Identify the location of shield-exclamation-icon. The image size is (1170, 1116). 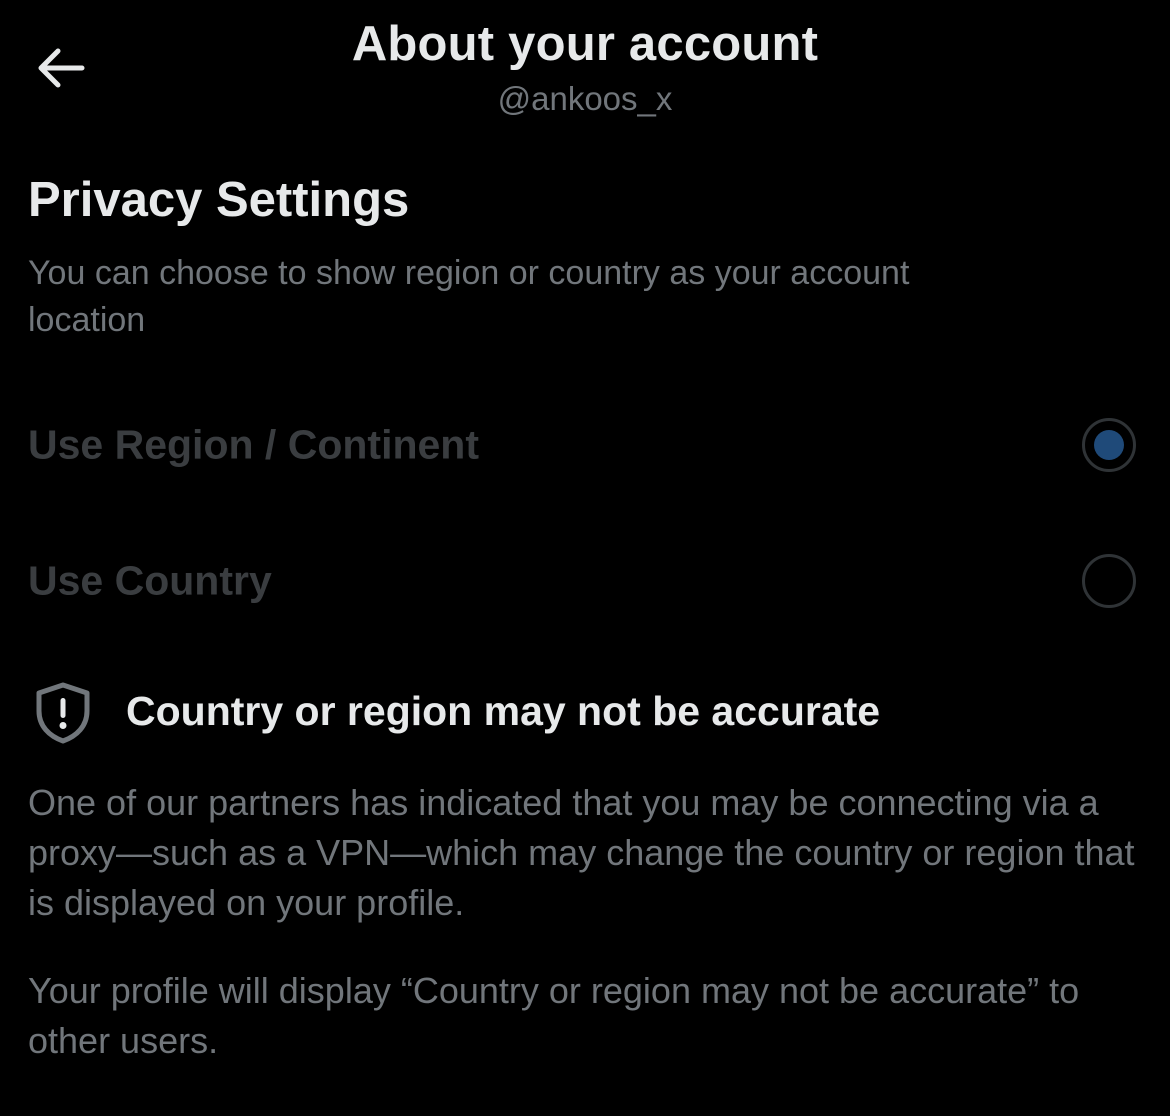
(63, 713).